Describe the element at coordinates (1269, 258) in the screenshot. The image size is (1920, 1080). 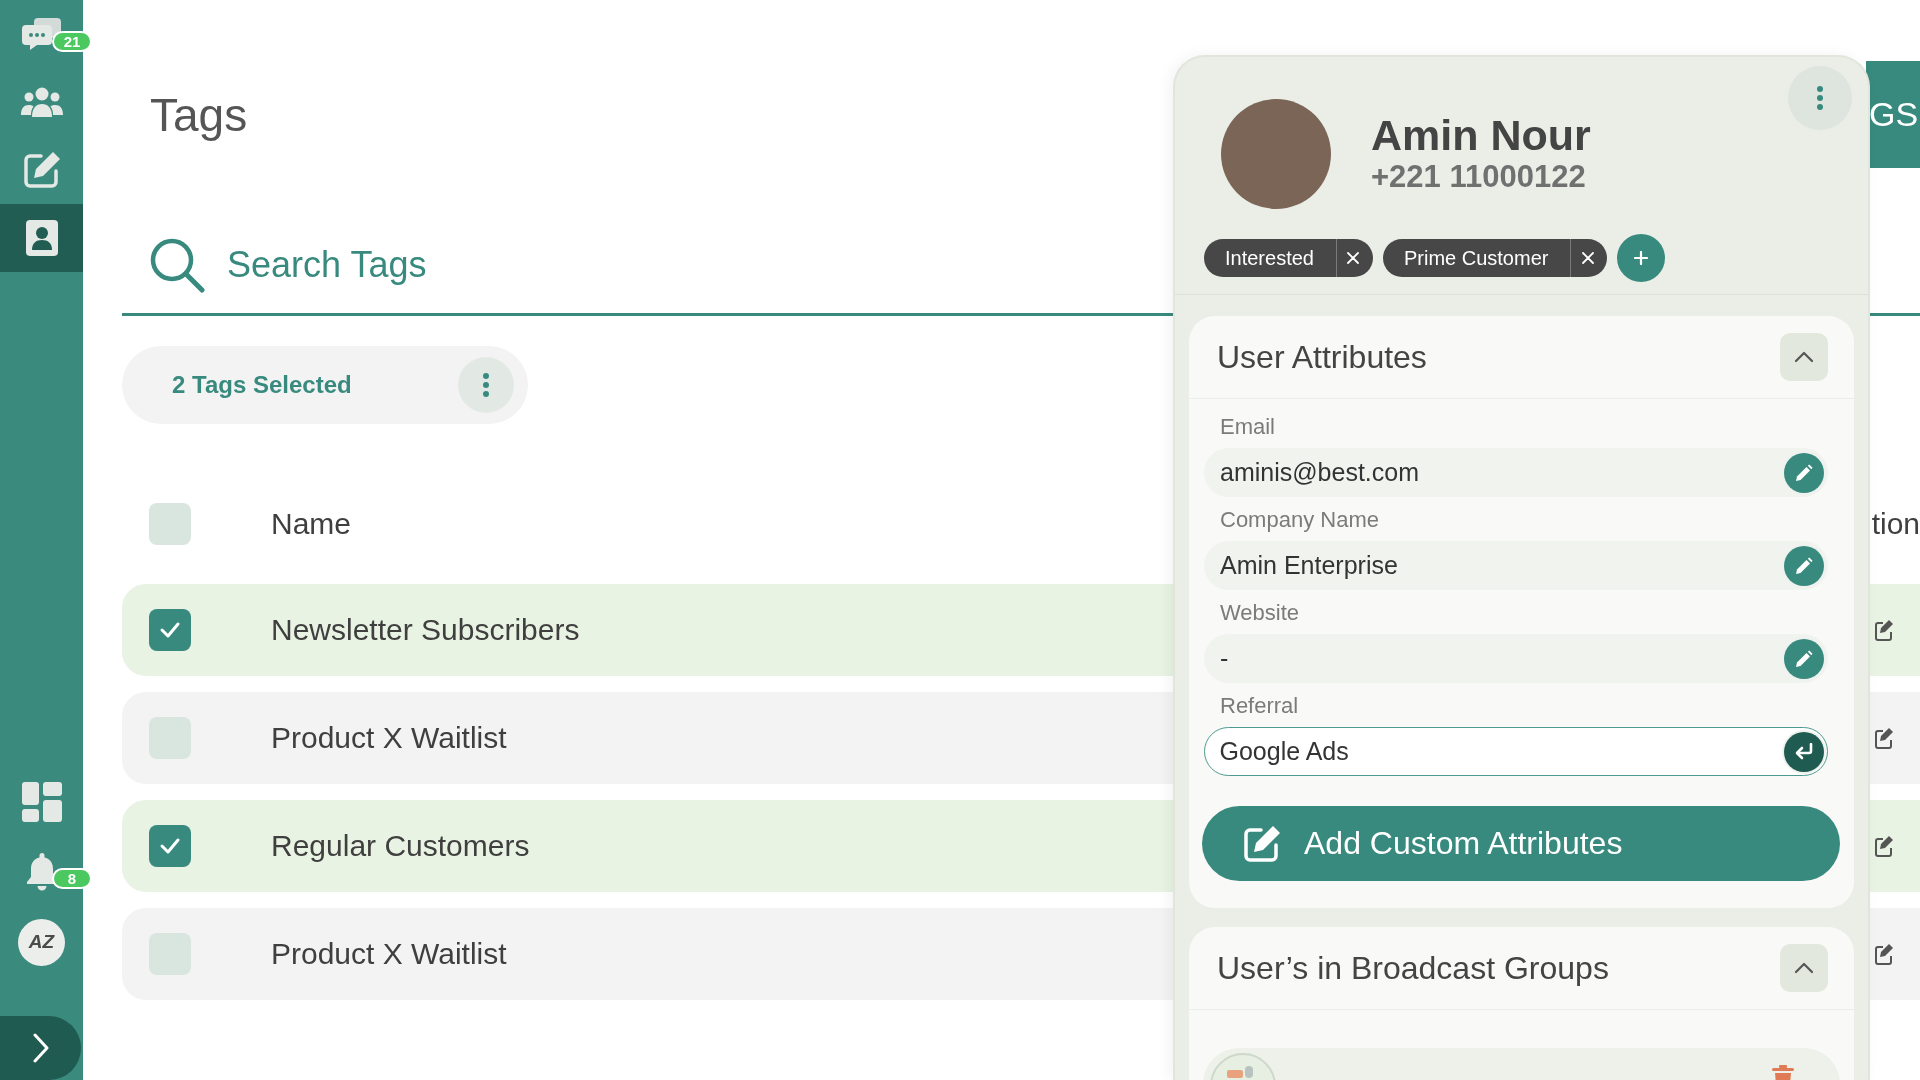
I see `tag-label: Interested` at that location.